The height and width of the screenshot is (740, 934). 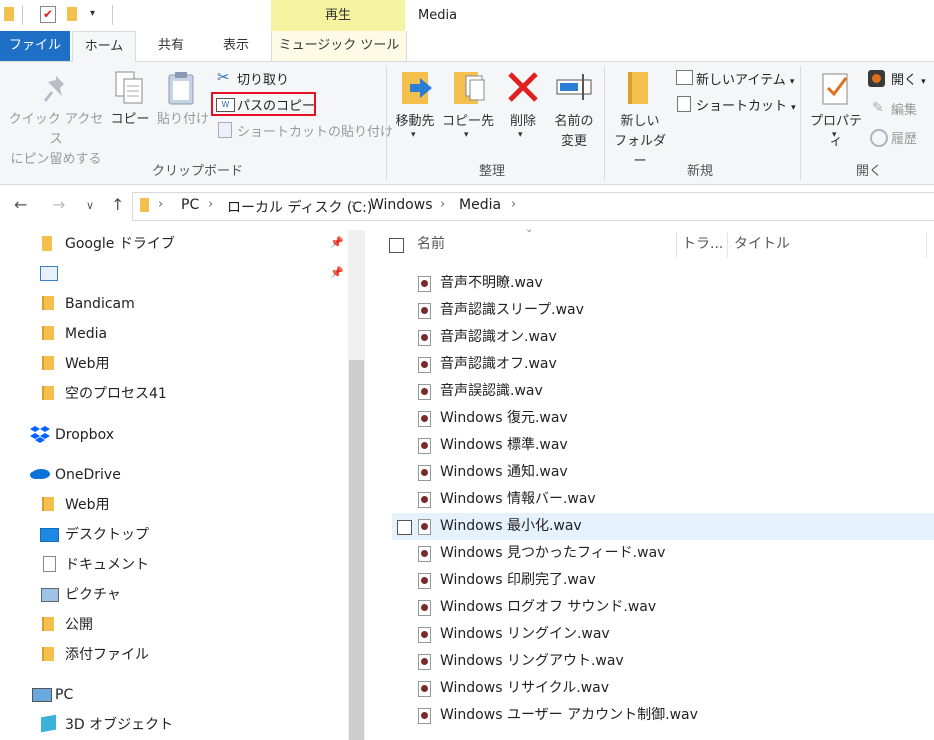 I want to click on nav-item-pc: PC, so click(x=64, y=695).